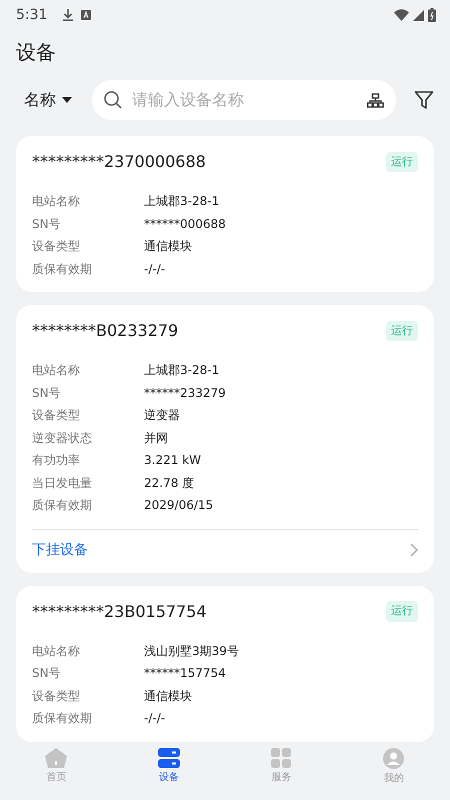 The image size is (450, 800). Describe the element at coordinates (432, 15) in the screenshot. I see `battery-icon` at that location.